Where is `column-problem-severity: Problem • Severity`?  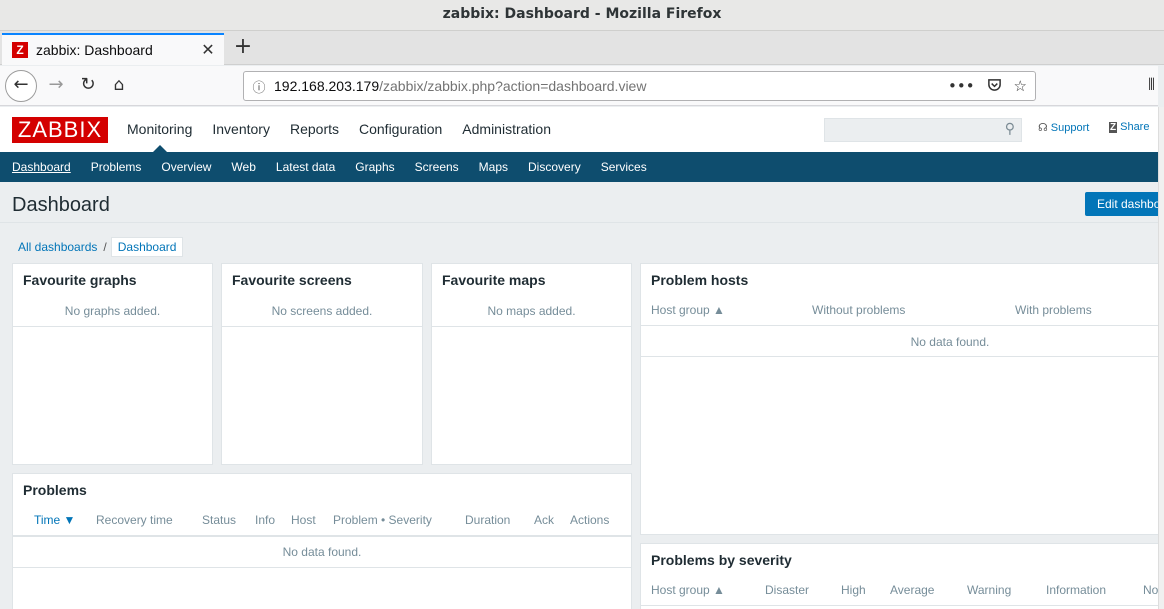
column-problem-severity: Problem • Severity is located at coordinates (382, 520).